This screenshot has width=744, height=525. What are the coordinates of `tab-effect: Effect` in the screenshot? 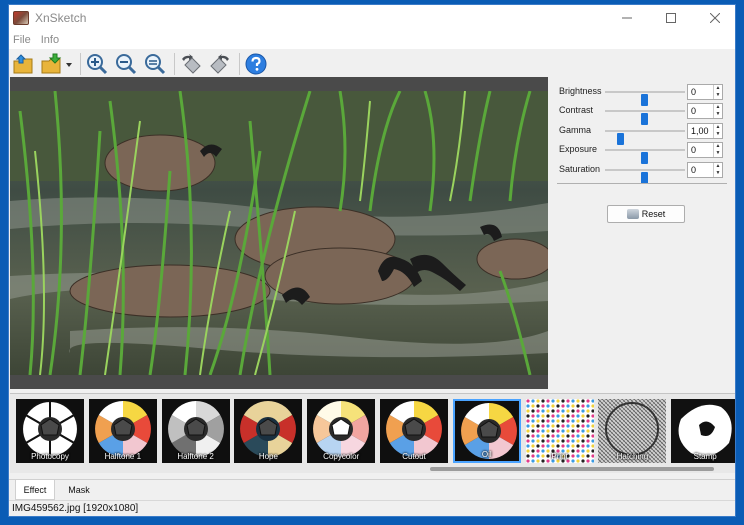 It's located at (35, 490).